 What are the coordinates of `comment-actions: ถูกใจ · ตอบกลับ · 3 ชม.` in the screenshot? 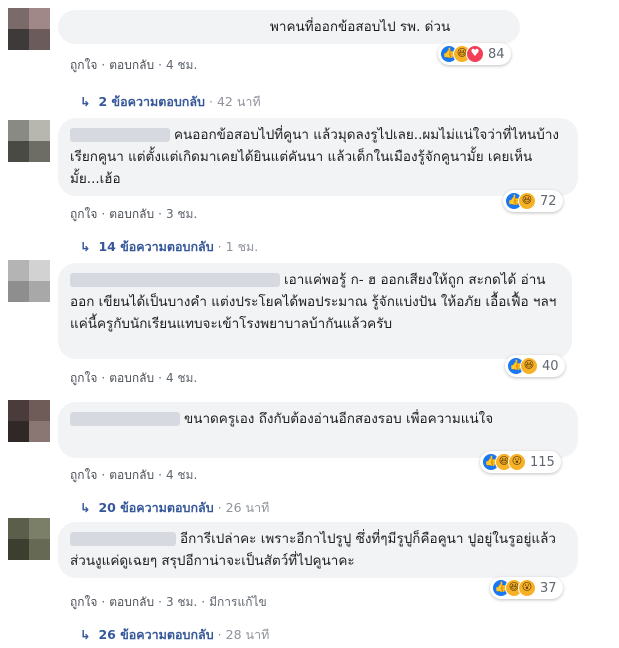 It's located at (134, 214).